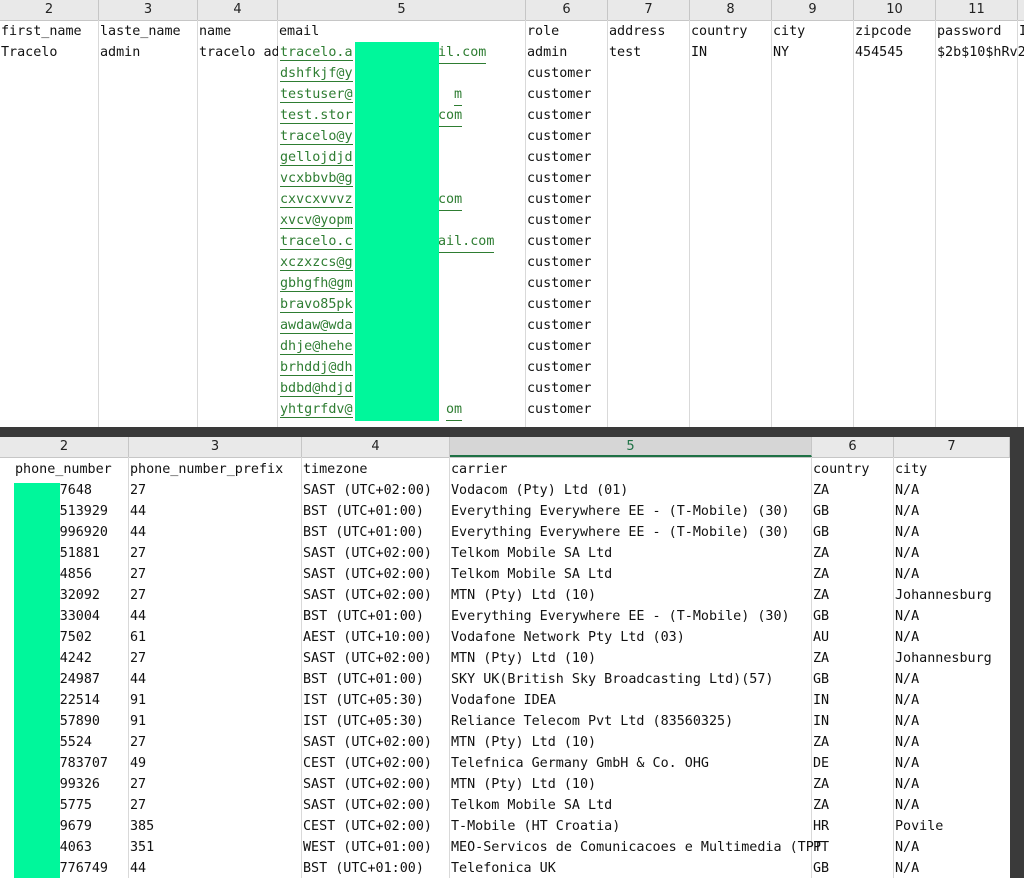 This screenshot has width=1024, height=878. What do you see at coordinates (376, 637) in the screenshot?
I see `timezone-cell: AEST (UTC+10:00)` at bounding box center [376, 637].